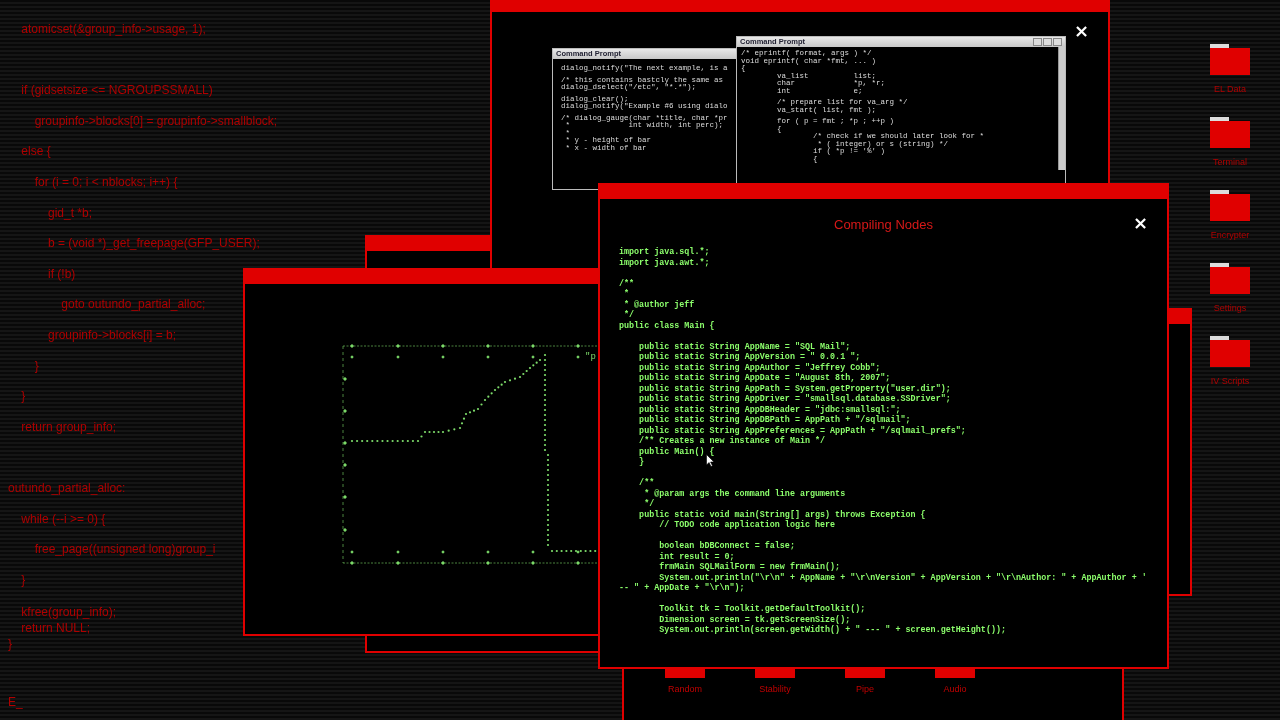 This screenshot has height=720, width=1280. I want to click on desktop-folder: Terminal, so click(1230, 142).